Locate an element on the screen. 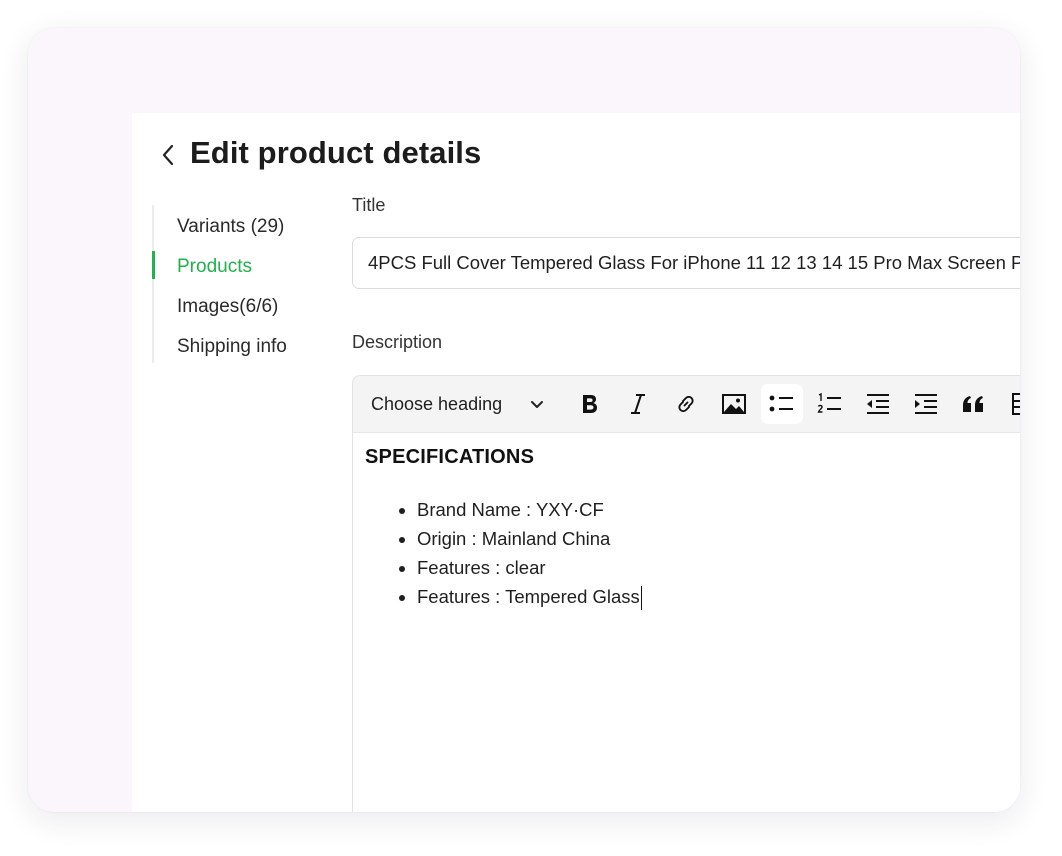 This screenshot has height=856, width=1062. table-button is located at coordinates (1010, 404).